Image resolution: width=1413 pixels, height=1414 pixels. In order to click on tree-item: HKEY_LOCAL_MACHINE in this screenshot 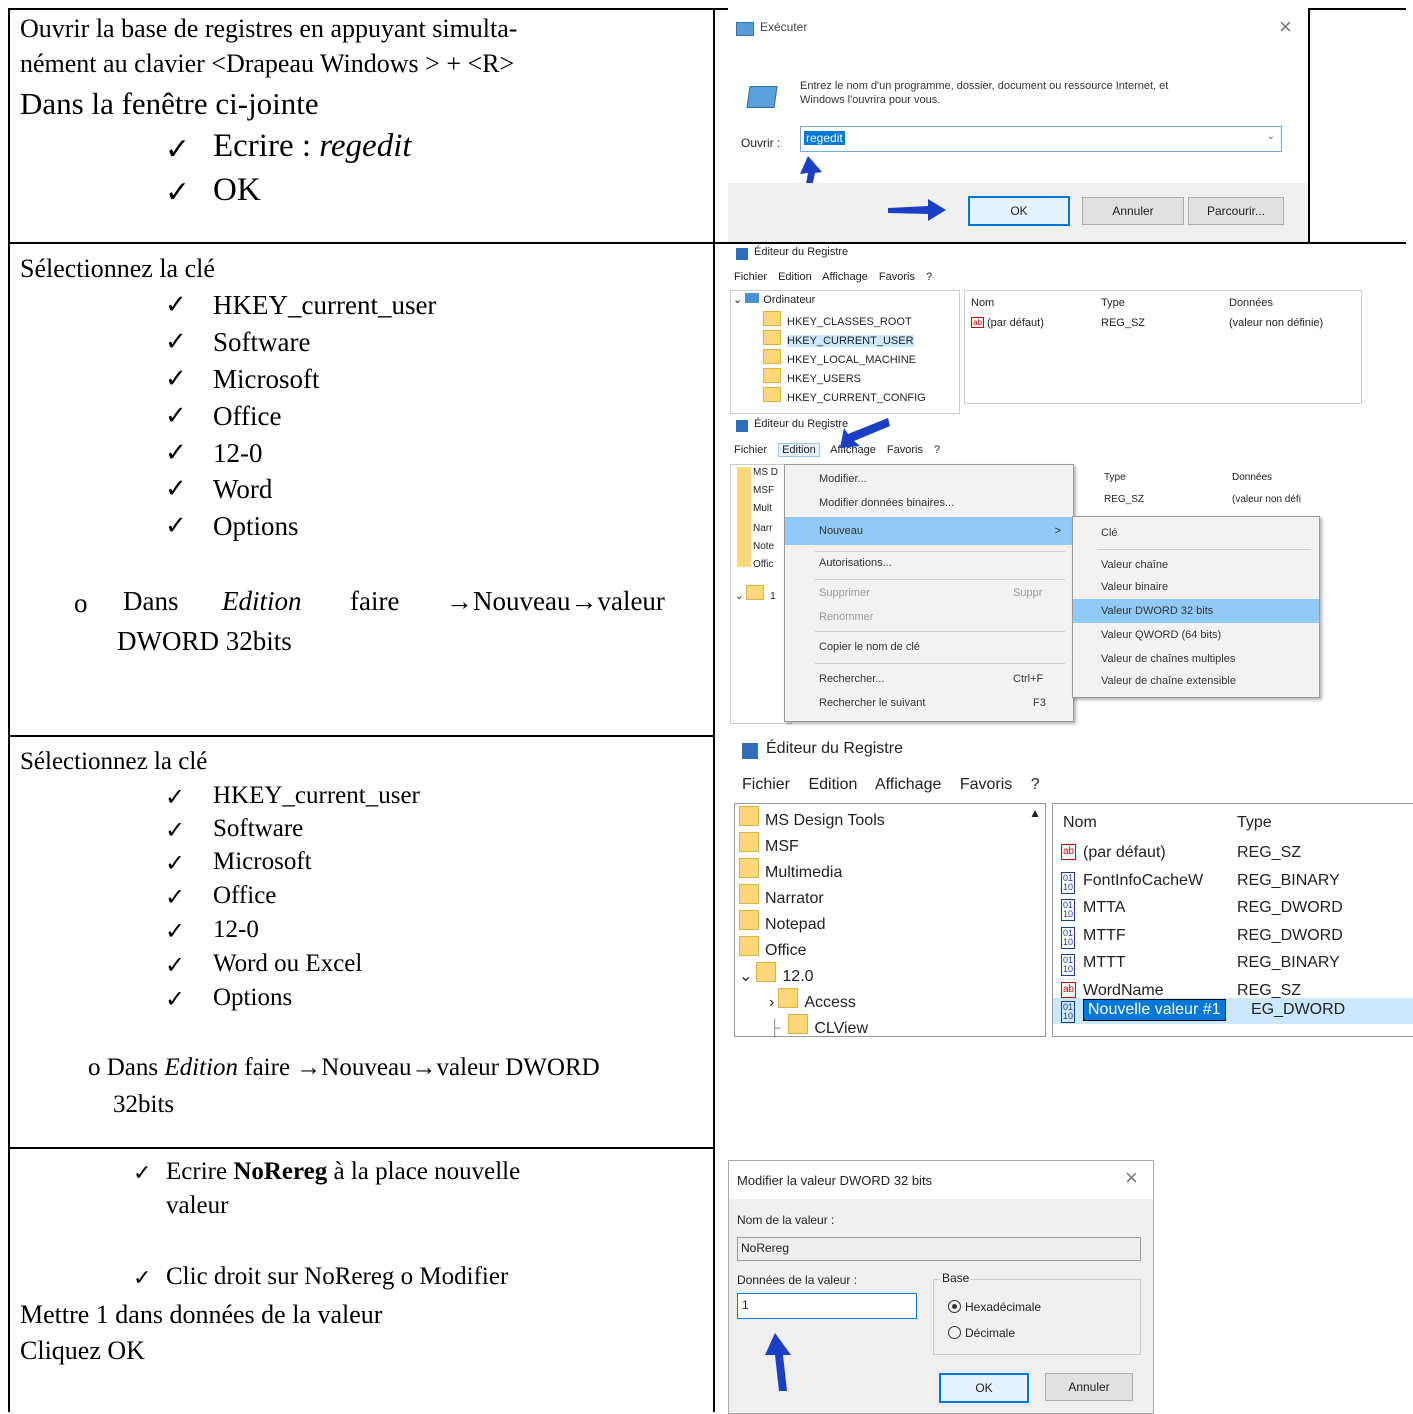, I will do `click(839, 357)`.